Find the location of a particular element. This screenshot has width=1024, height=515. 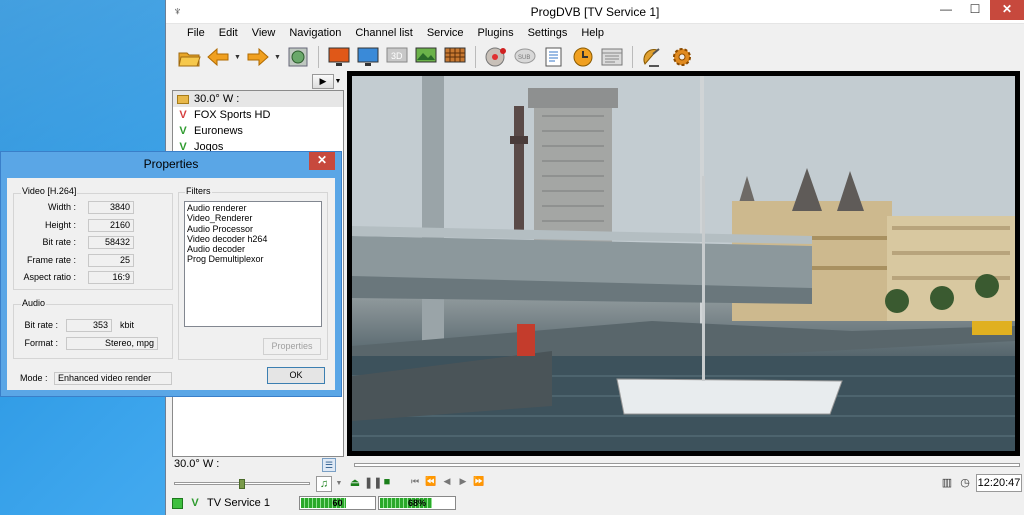

signal-quality-value: 68% is located at coordinates (416, 503).